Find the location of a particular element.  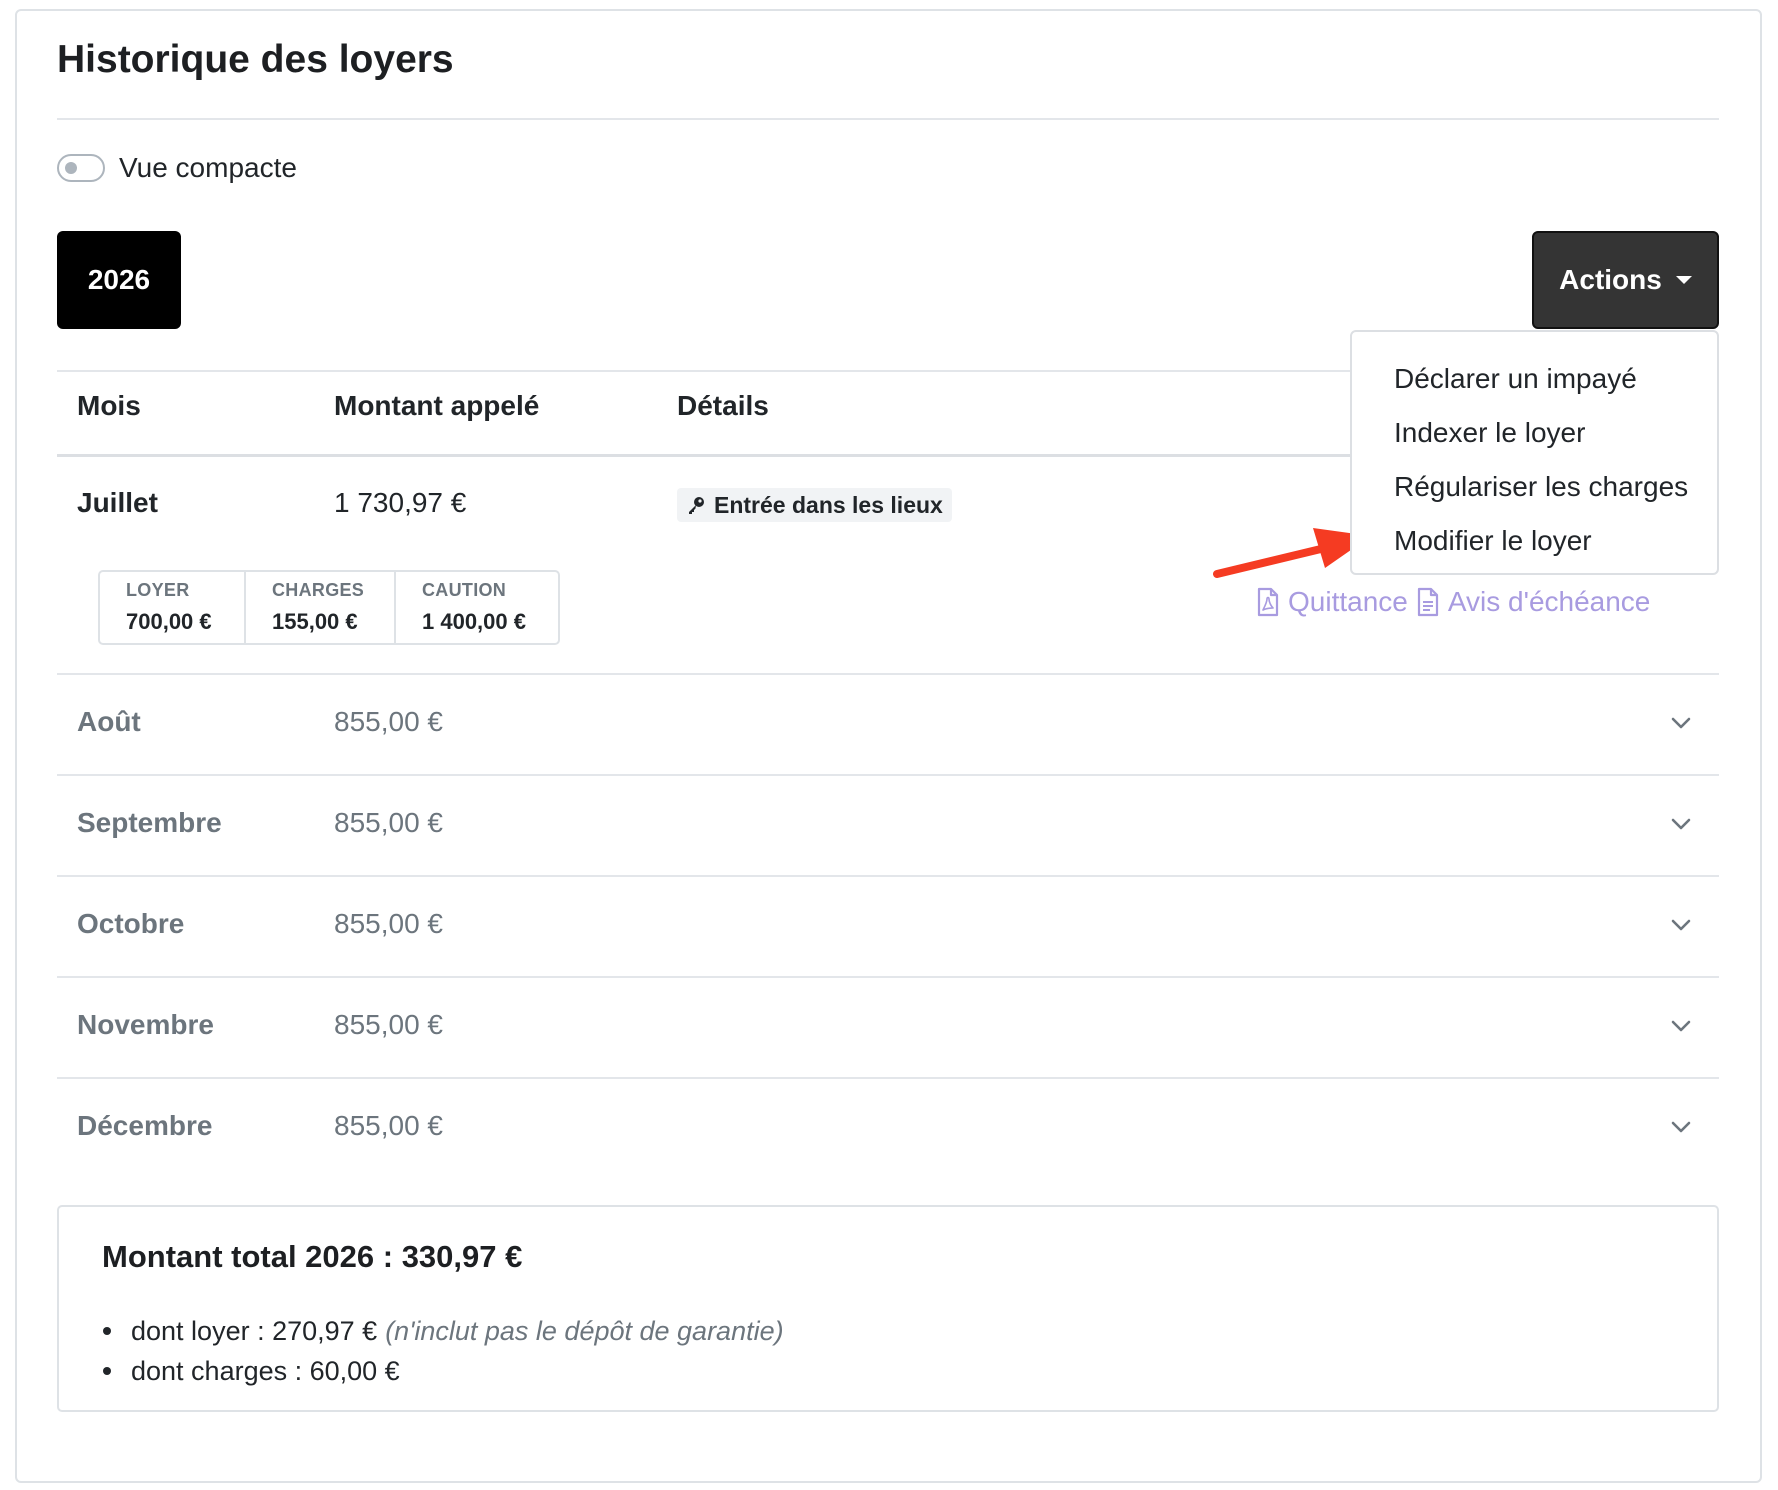

row-amount-septembre: 855,00 € is located at coordinates (388, 822).